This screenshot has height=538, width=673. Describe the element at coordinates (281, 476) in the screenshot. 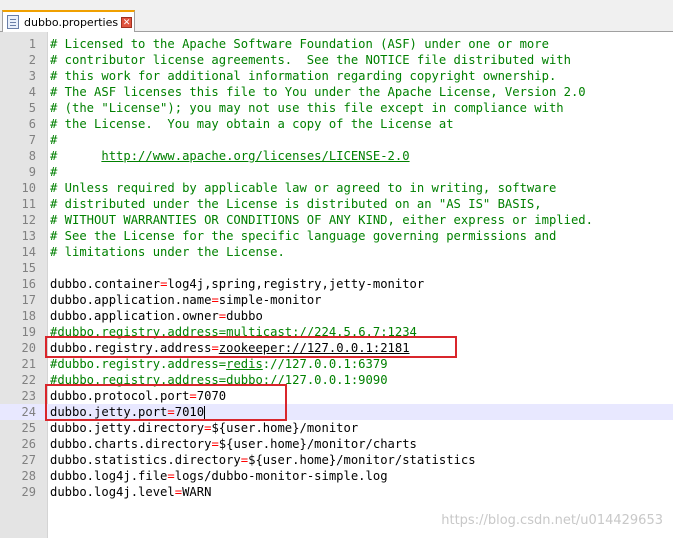

I see `property-value: logs/dubbo-monitor-simple.log` at that location.